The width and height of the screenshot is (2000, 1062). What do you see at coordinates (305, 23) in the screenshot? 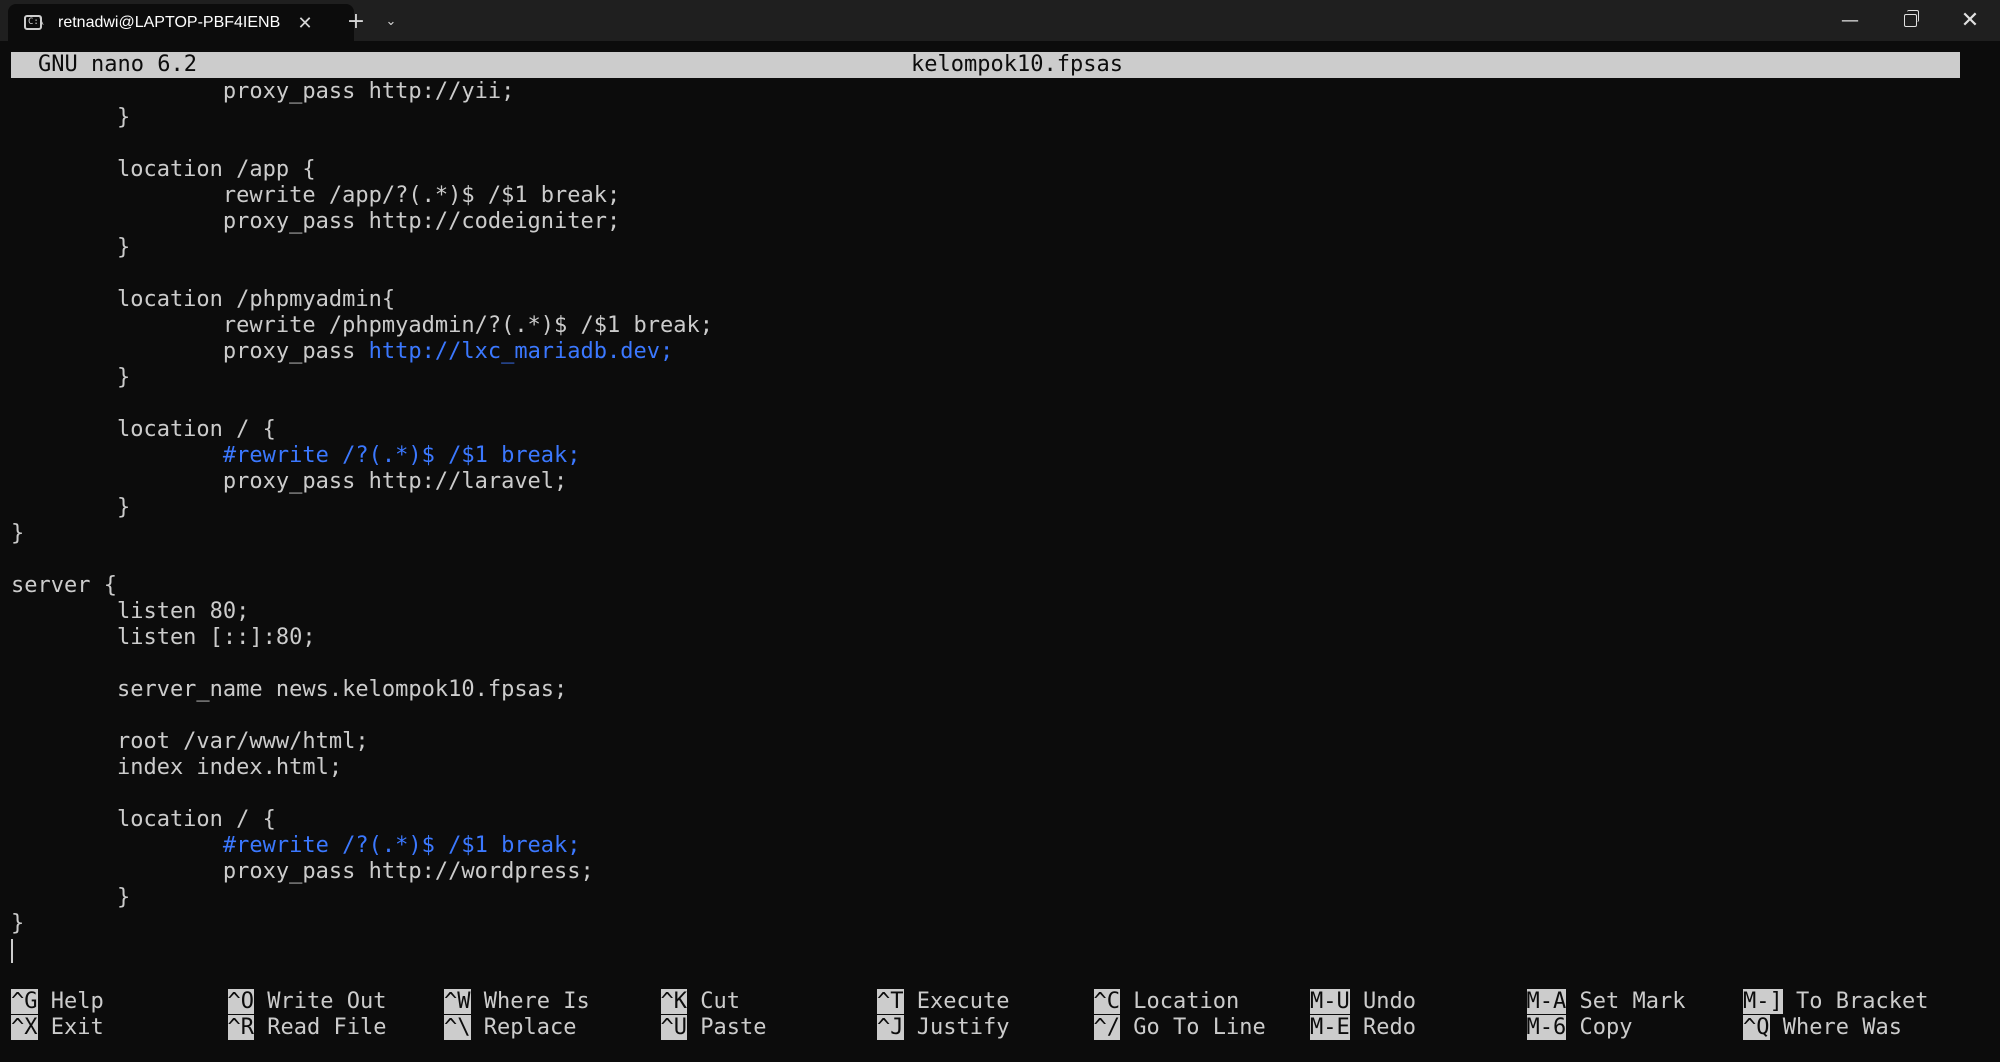
I see `tab-close-icon: ✕` at bounding box center [305, 23].